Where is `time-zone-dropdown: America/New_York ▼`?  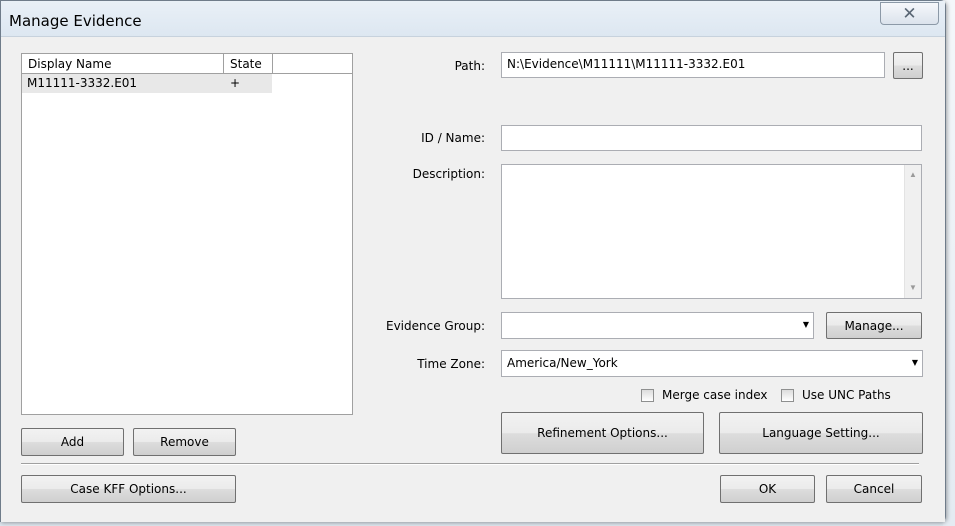
time-zone-dropdown: America/New_York ▼ is located at coordinates (712, 363).